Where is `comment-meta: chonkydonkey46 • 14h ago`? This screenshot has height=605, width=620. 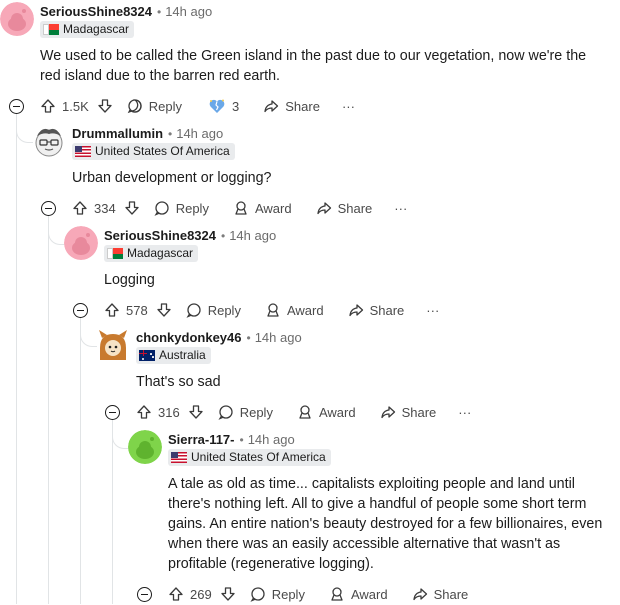
comment-meta: chonkydonkey46 • 14h ago is located at coordinates (219, 337).